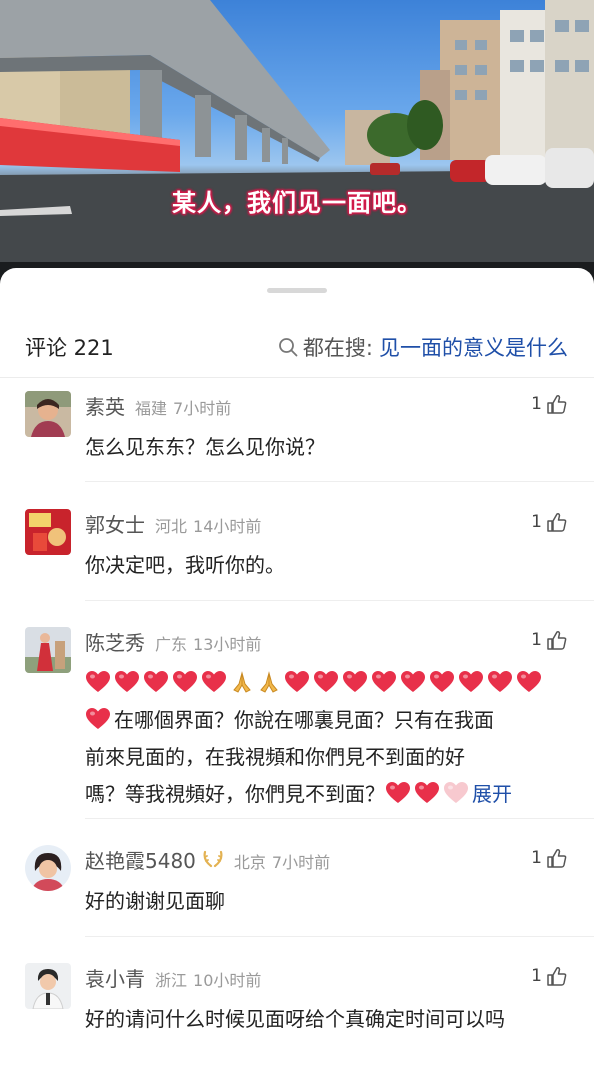 The height and width of the screenshot is (1080, 594). I want to click on search-icon, so click(288, 347).